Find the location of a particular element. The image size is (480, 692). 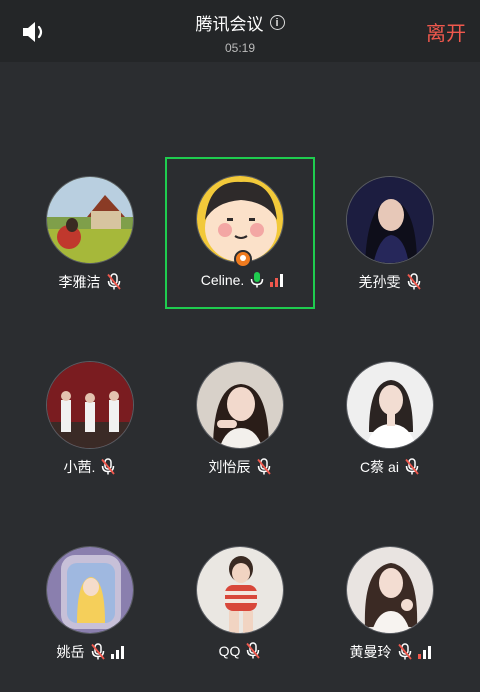

participant-name-row: 刘怡辰 is located at coordinates (240, 467).